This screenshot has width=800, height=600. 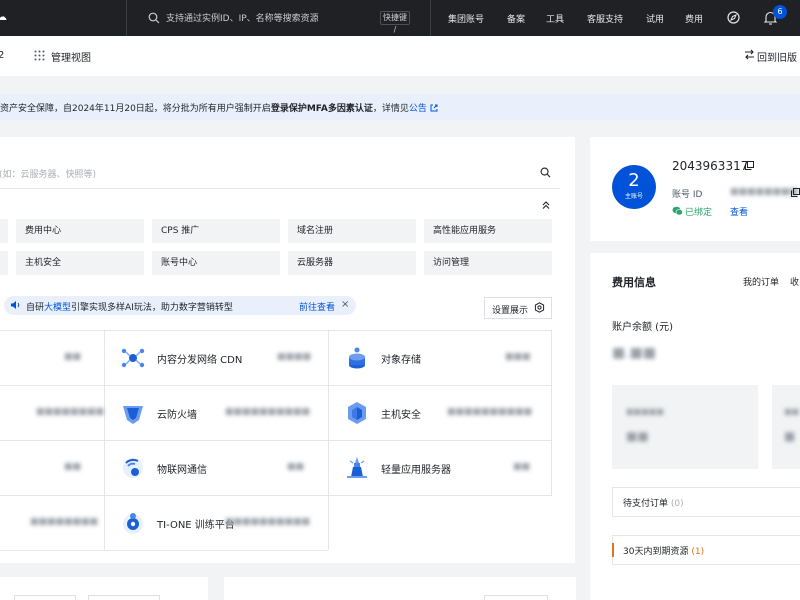 I want to click on ai-promo-banner: 自研大模型引擎实现多样AI玩法，助力数字营销转型 前往查看 ×, so click(x=180, y=305).